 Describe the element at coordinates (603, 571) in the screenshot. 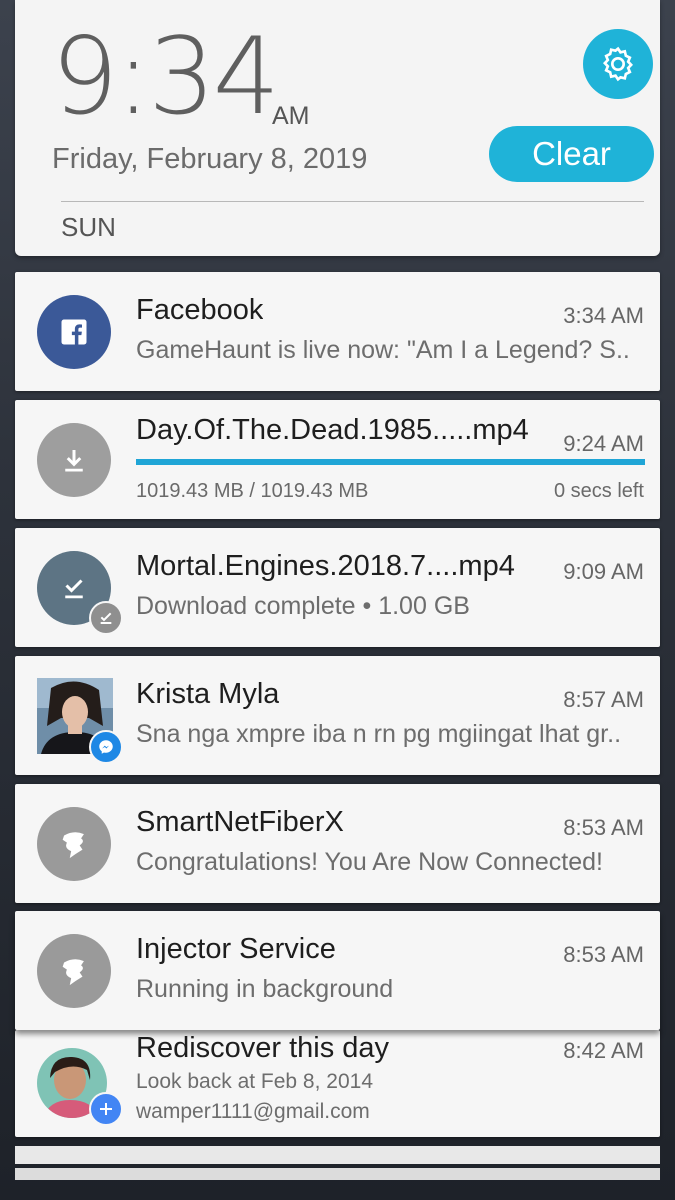

I see `notification-time: 9:09 AM` at that location.